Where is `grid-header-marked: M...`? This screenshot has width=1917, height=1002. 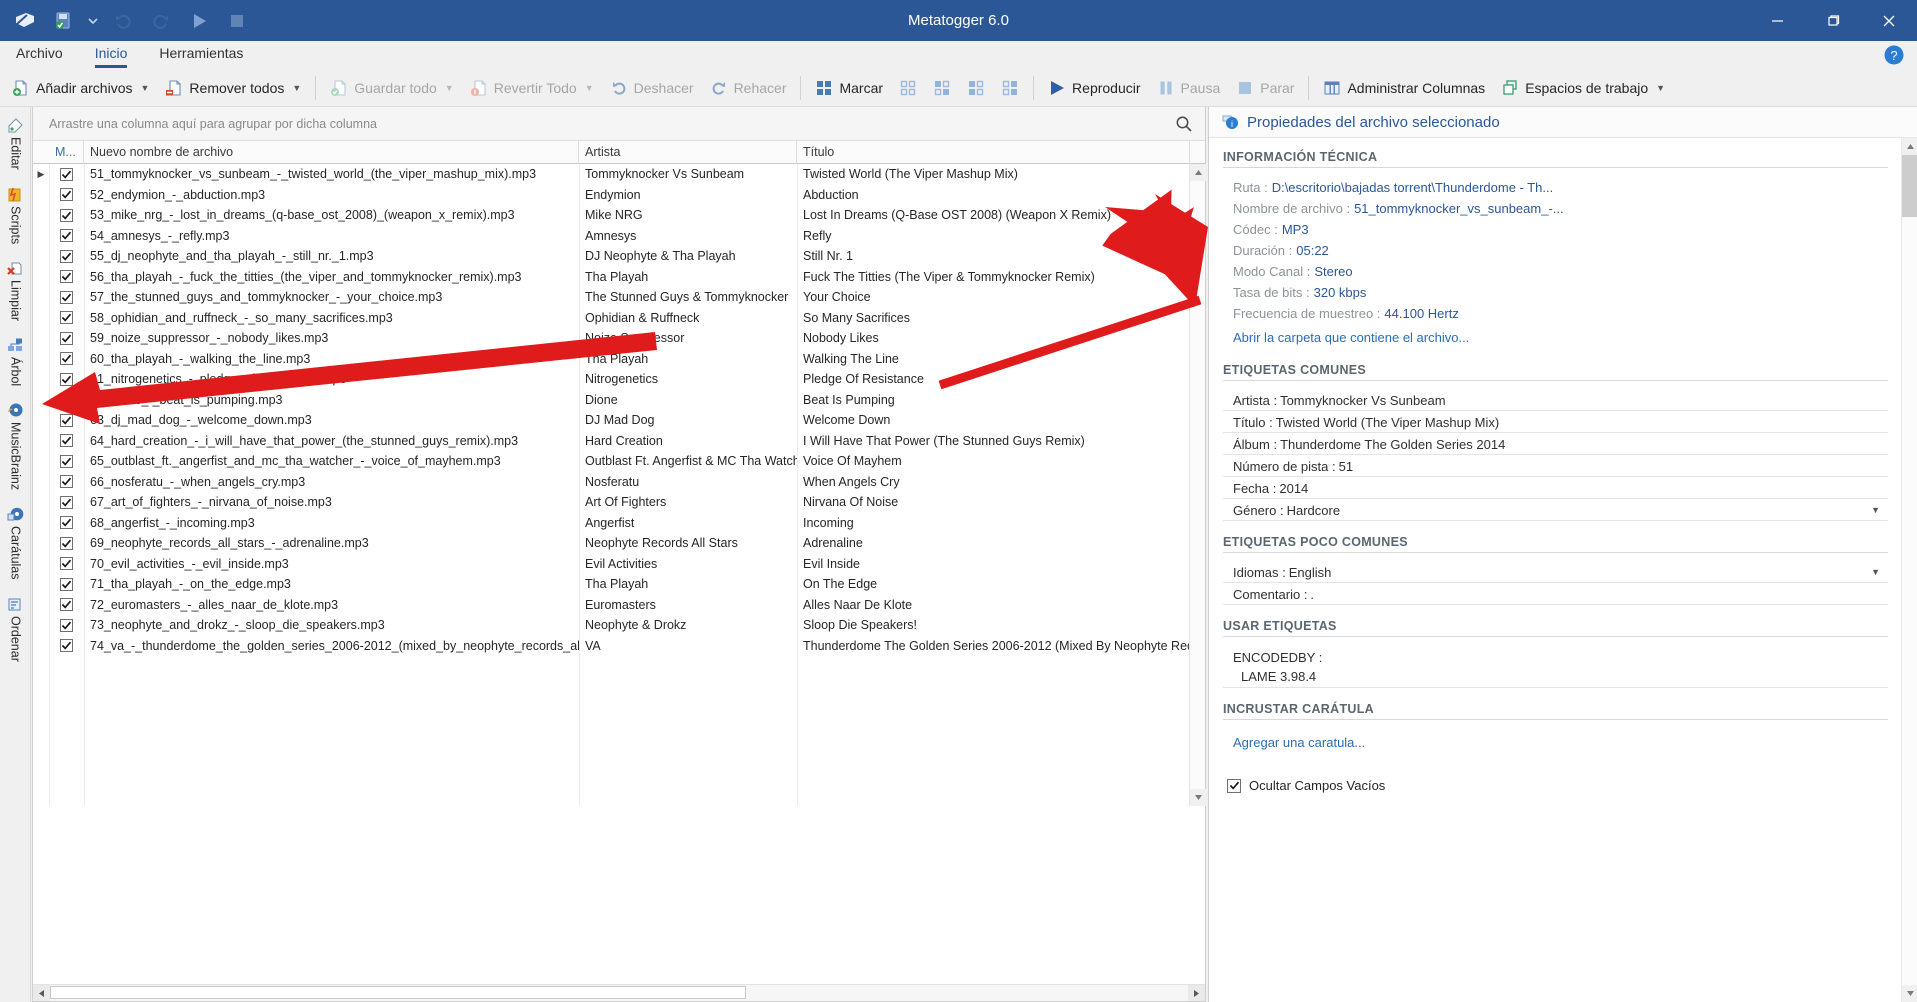 grid-header-marked: M... is located at coordinates (66, 152).